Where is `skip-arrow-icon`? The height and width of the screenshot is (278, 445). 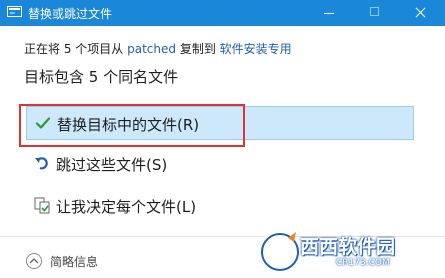
skip-arrow-icon is located at coordinates (42, 163).